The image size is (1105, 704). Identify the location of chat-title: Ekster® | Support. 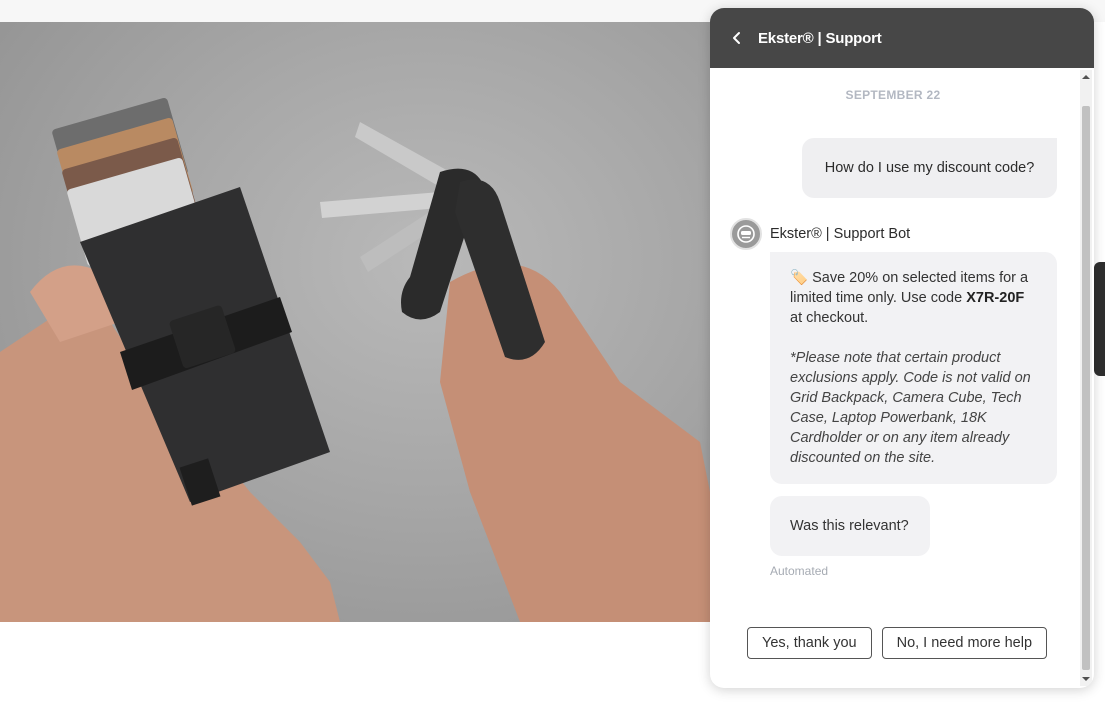
(820, 38).